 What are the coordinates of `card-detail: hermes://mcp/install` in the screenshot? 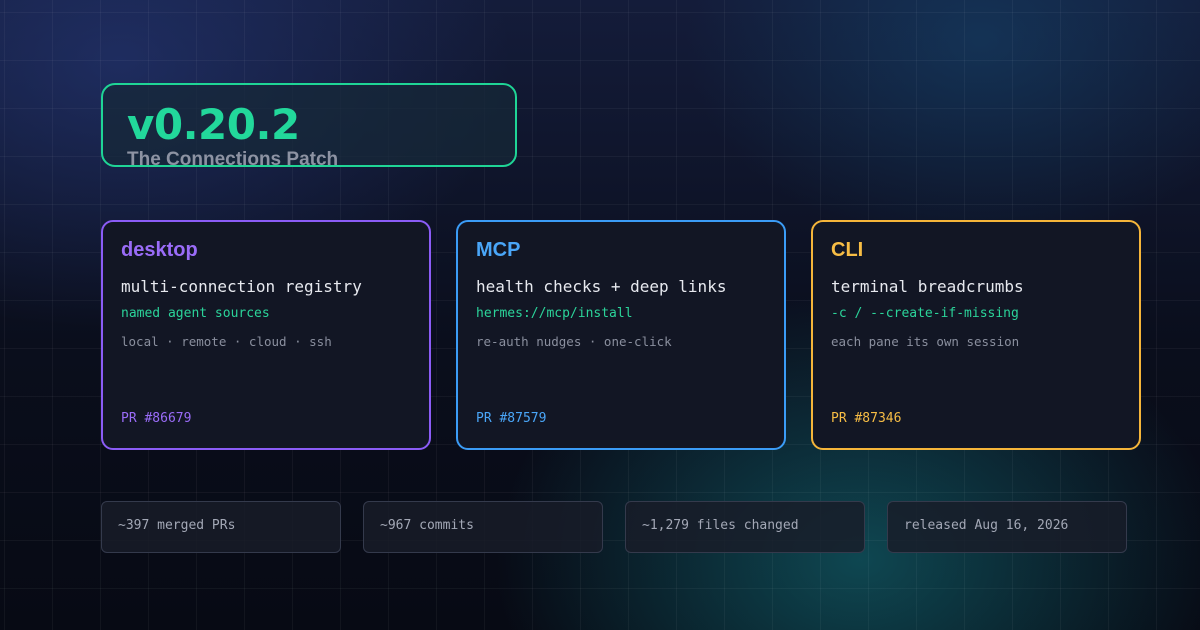 It's located at (554, 313).